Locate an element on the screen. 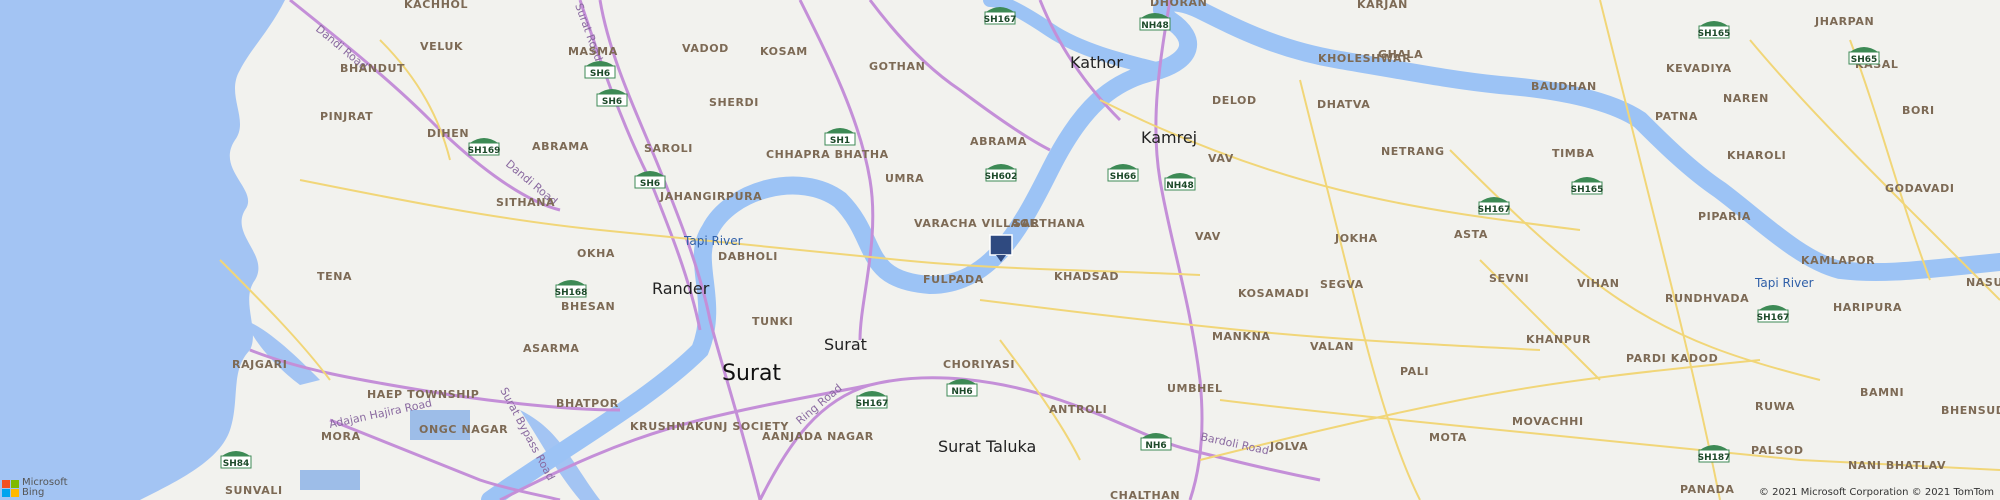  village-label: SARTHANA is located at coordinates (1049, 223).